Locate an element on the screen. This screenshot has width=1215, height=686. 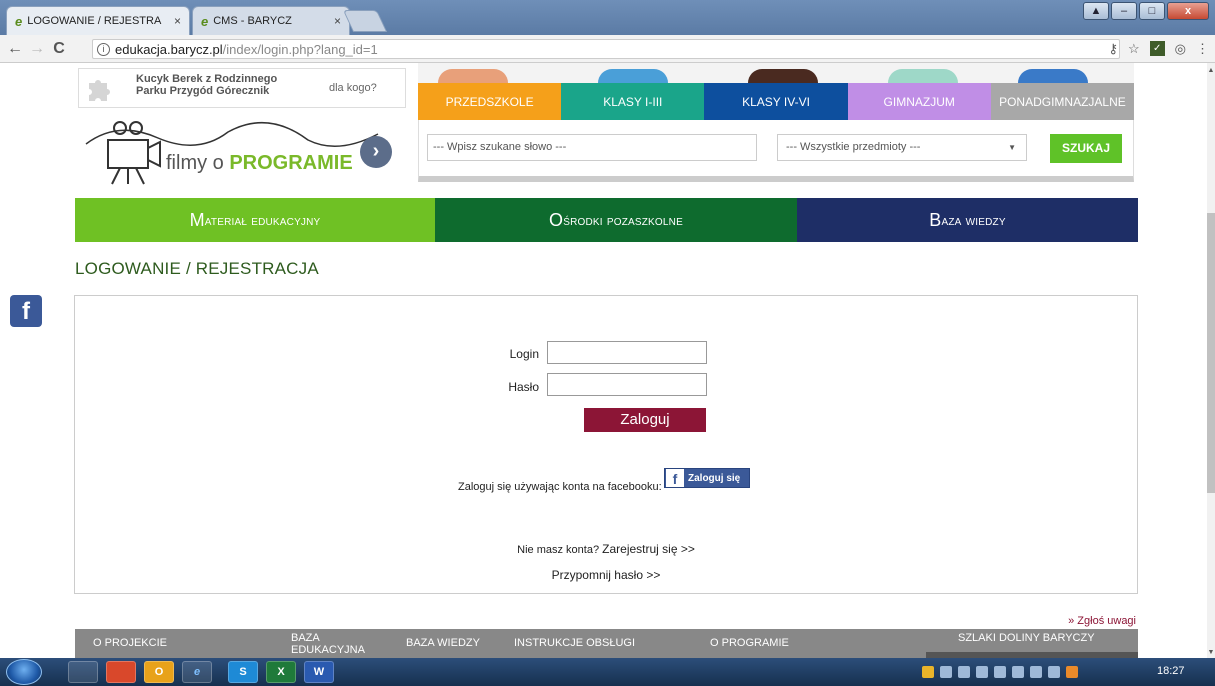
films-banner: filmy o PROGRAMIE › is located at coordinates (243, 151).